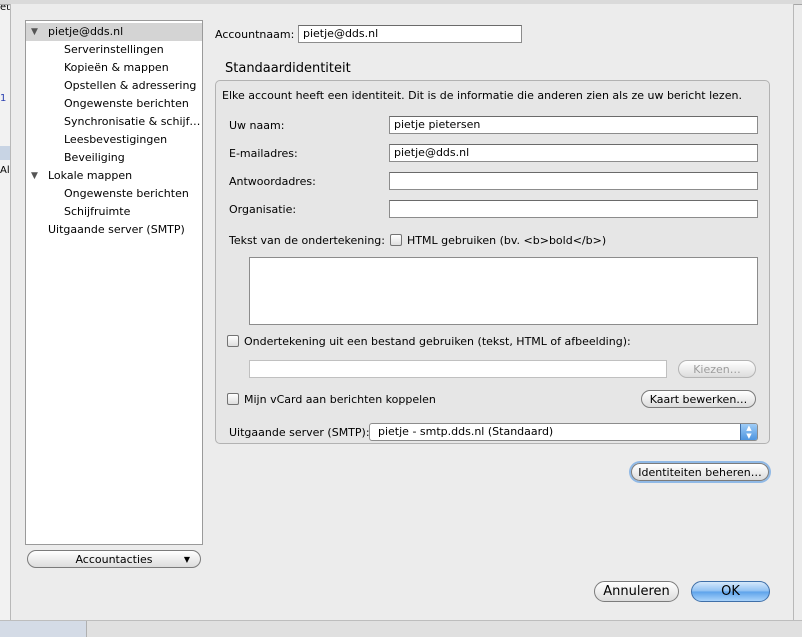 The height and width of the screenshot is (637, 802). I want to click on signature-textarea, so click(503, 291).